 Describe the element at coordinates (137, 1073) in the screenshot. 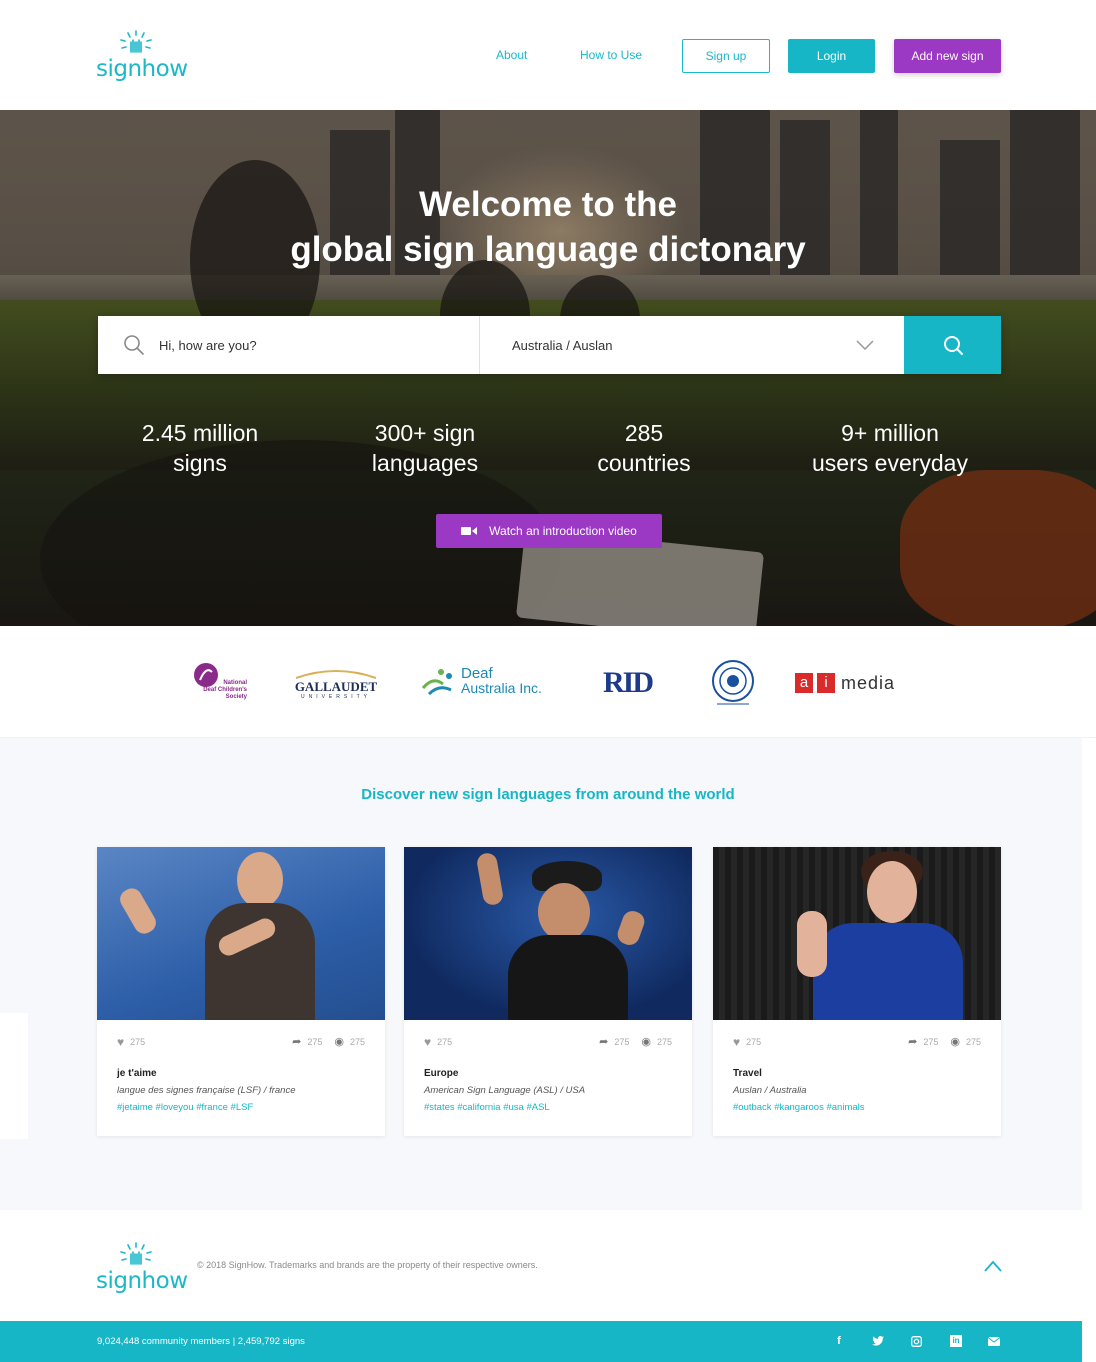

I see `card-title: je t'aime` at that location.